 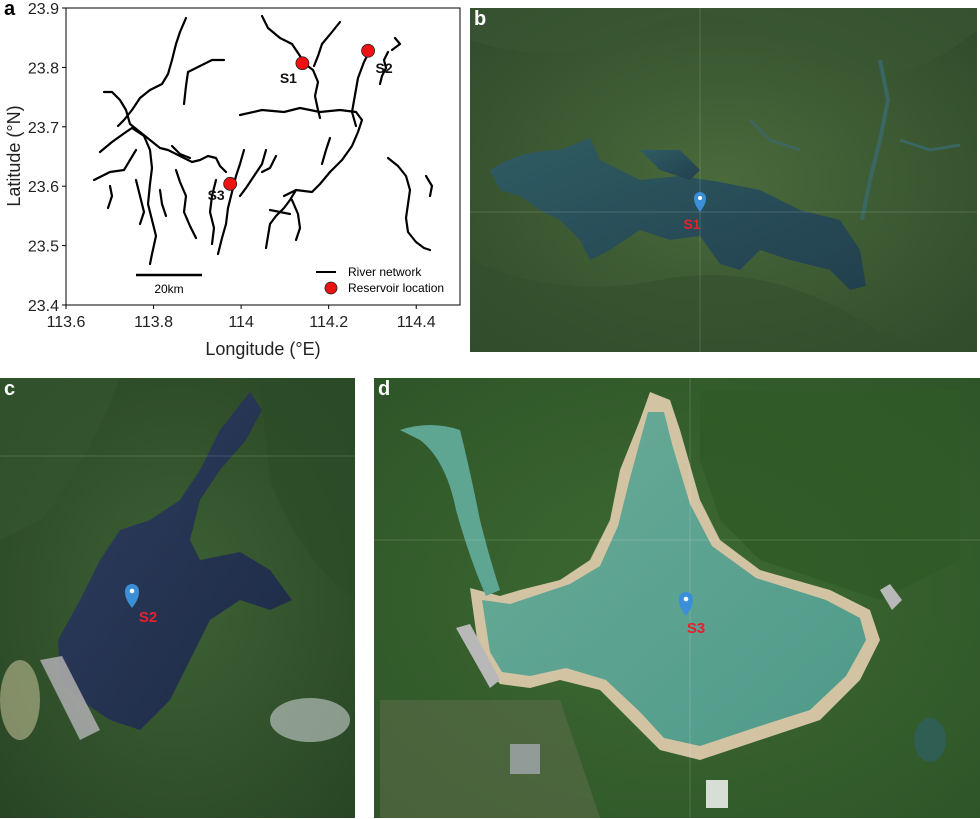 I want to click on y-tick-label: 23.9, so click(x=43, y=9).